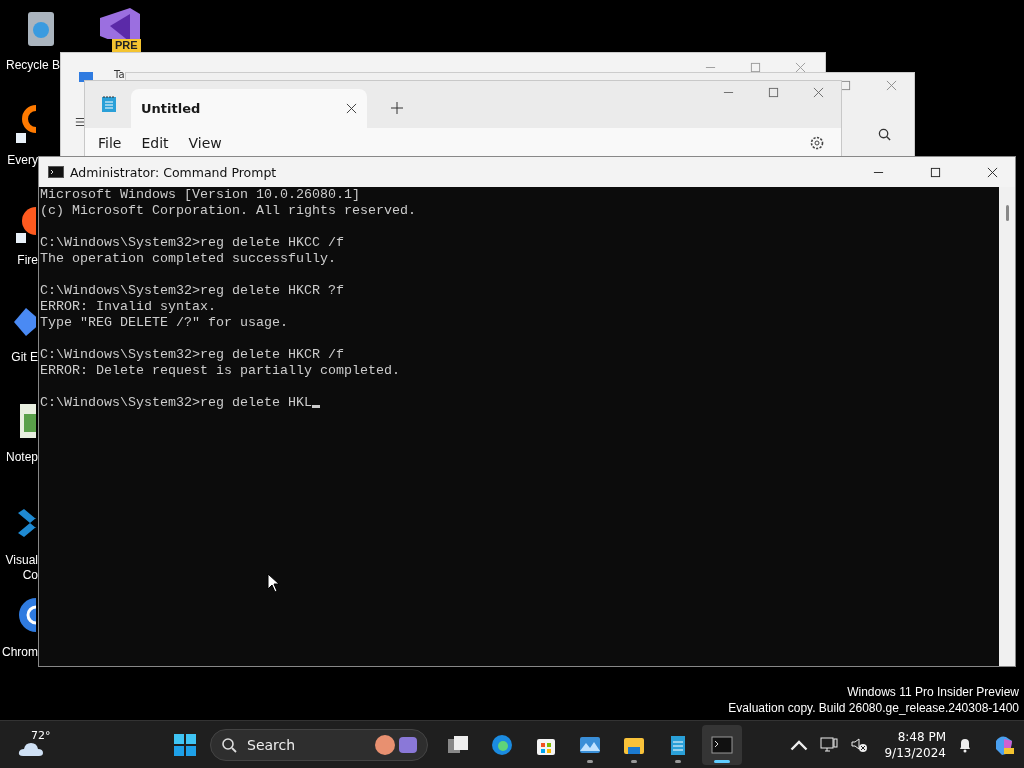  I want to click on network-icon, so click(829, 744).